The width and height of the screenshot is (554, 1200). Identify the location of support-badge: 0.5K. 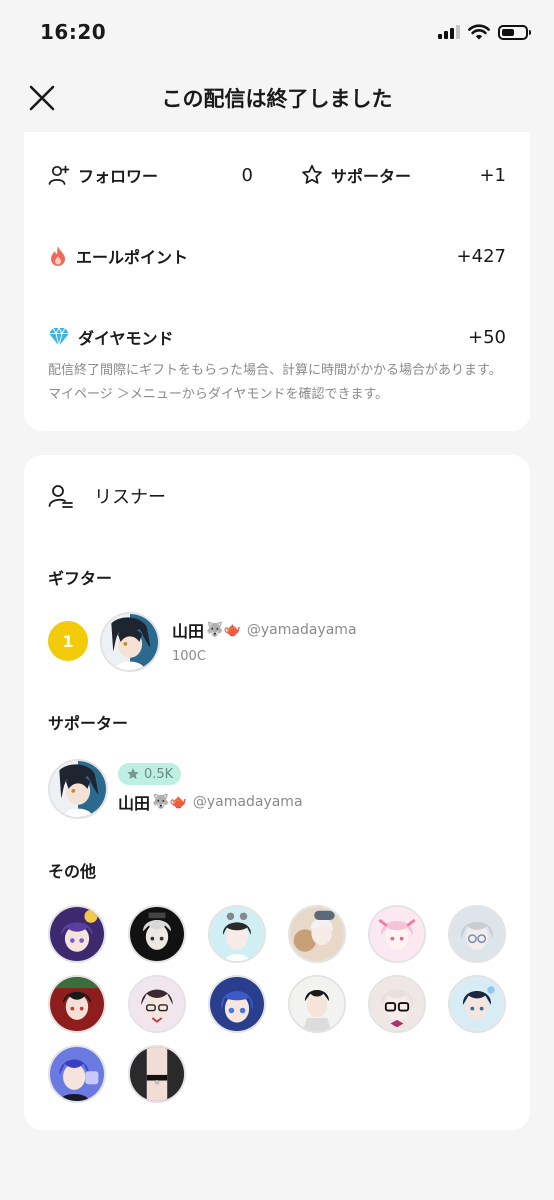
(150, 774).